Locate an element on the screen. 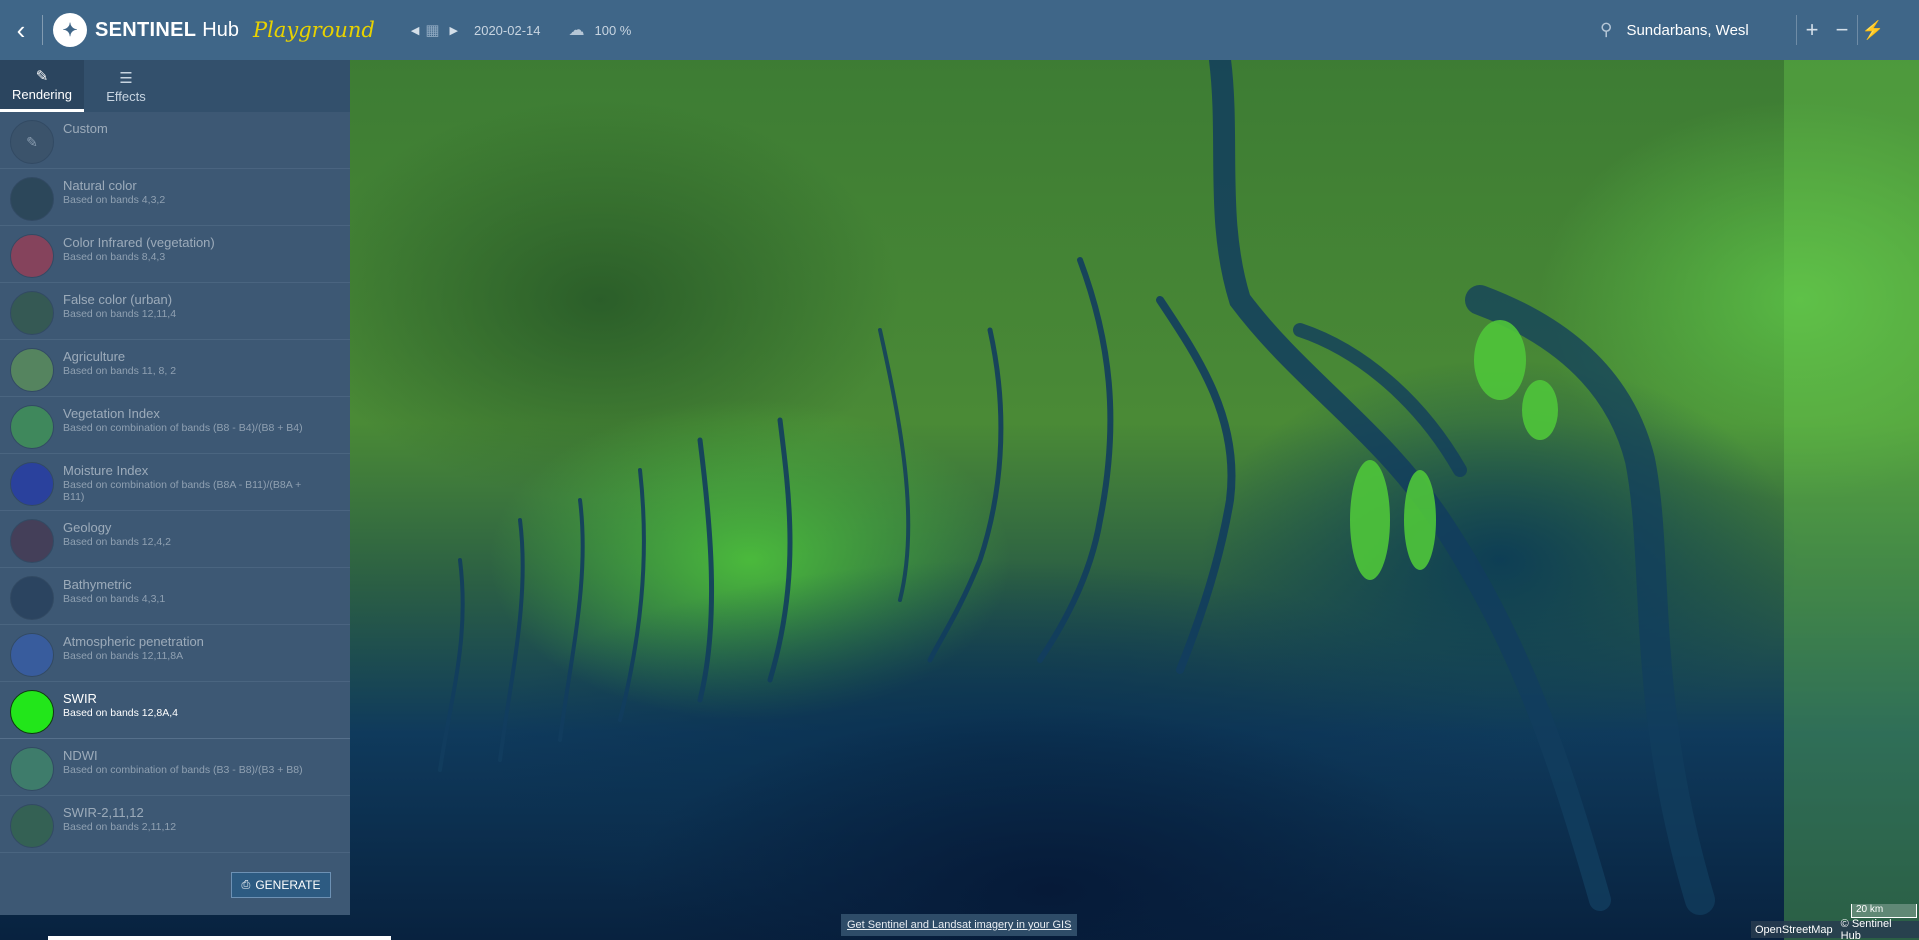 Image resolution: width=1919 pixels, height=940 pixels. logo: ✦ SENTINEL Hub Playground is located at coordinates (214, 30).